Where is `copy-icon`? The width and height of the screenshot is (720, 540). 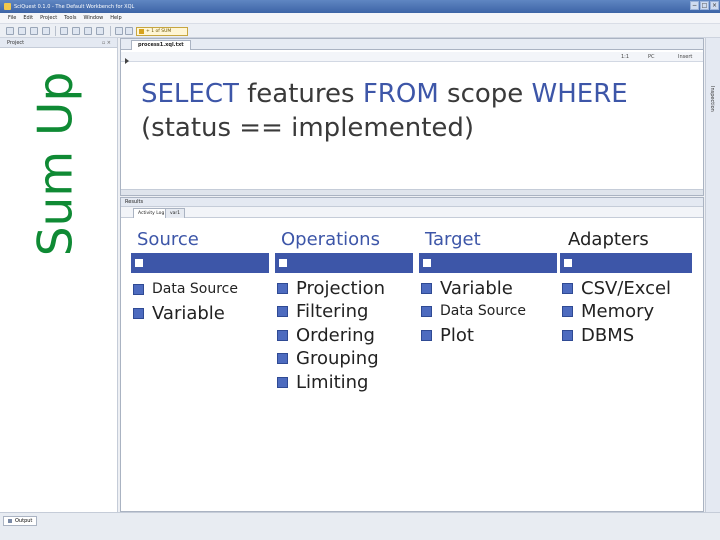 copy-icon is located at coordinates (76, 31).